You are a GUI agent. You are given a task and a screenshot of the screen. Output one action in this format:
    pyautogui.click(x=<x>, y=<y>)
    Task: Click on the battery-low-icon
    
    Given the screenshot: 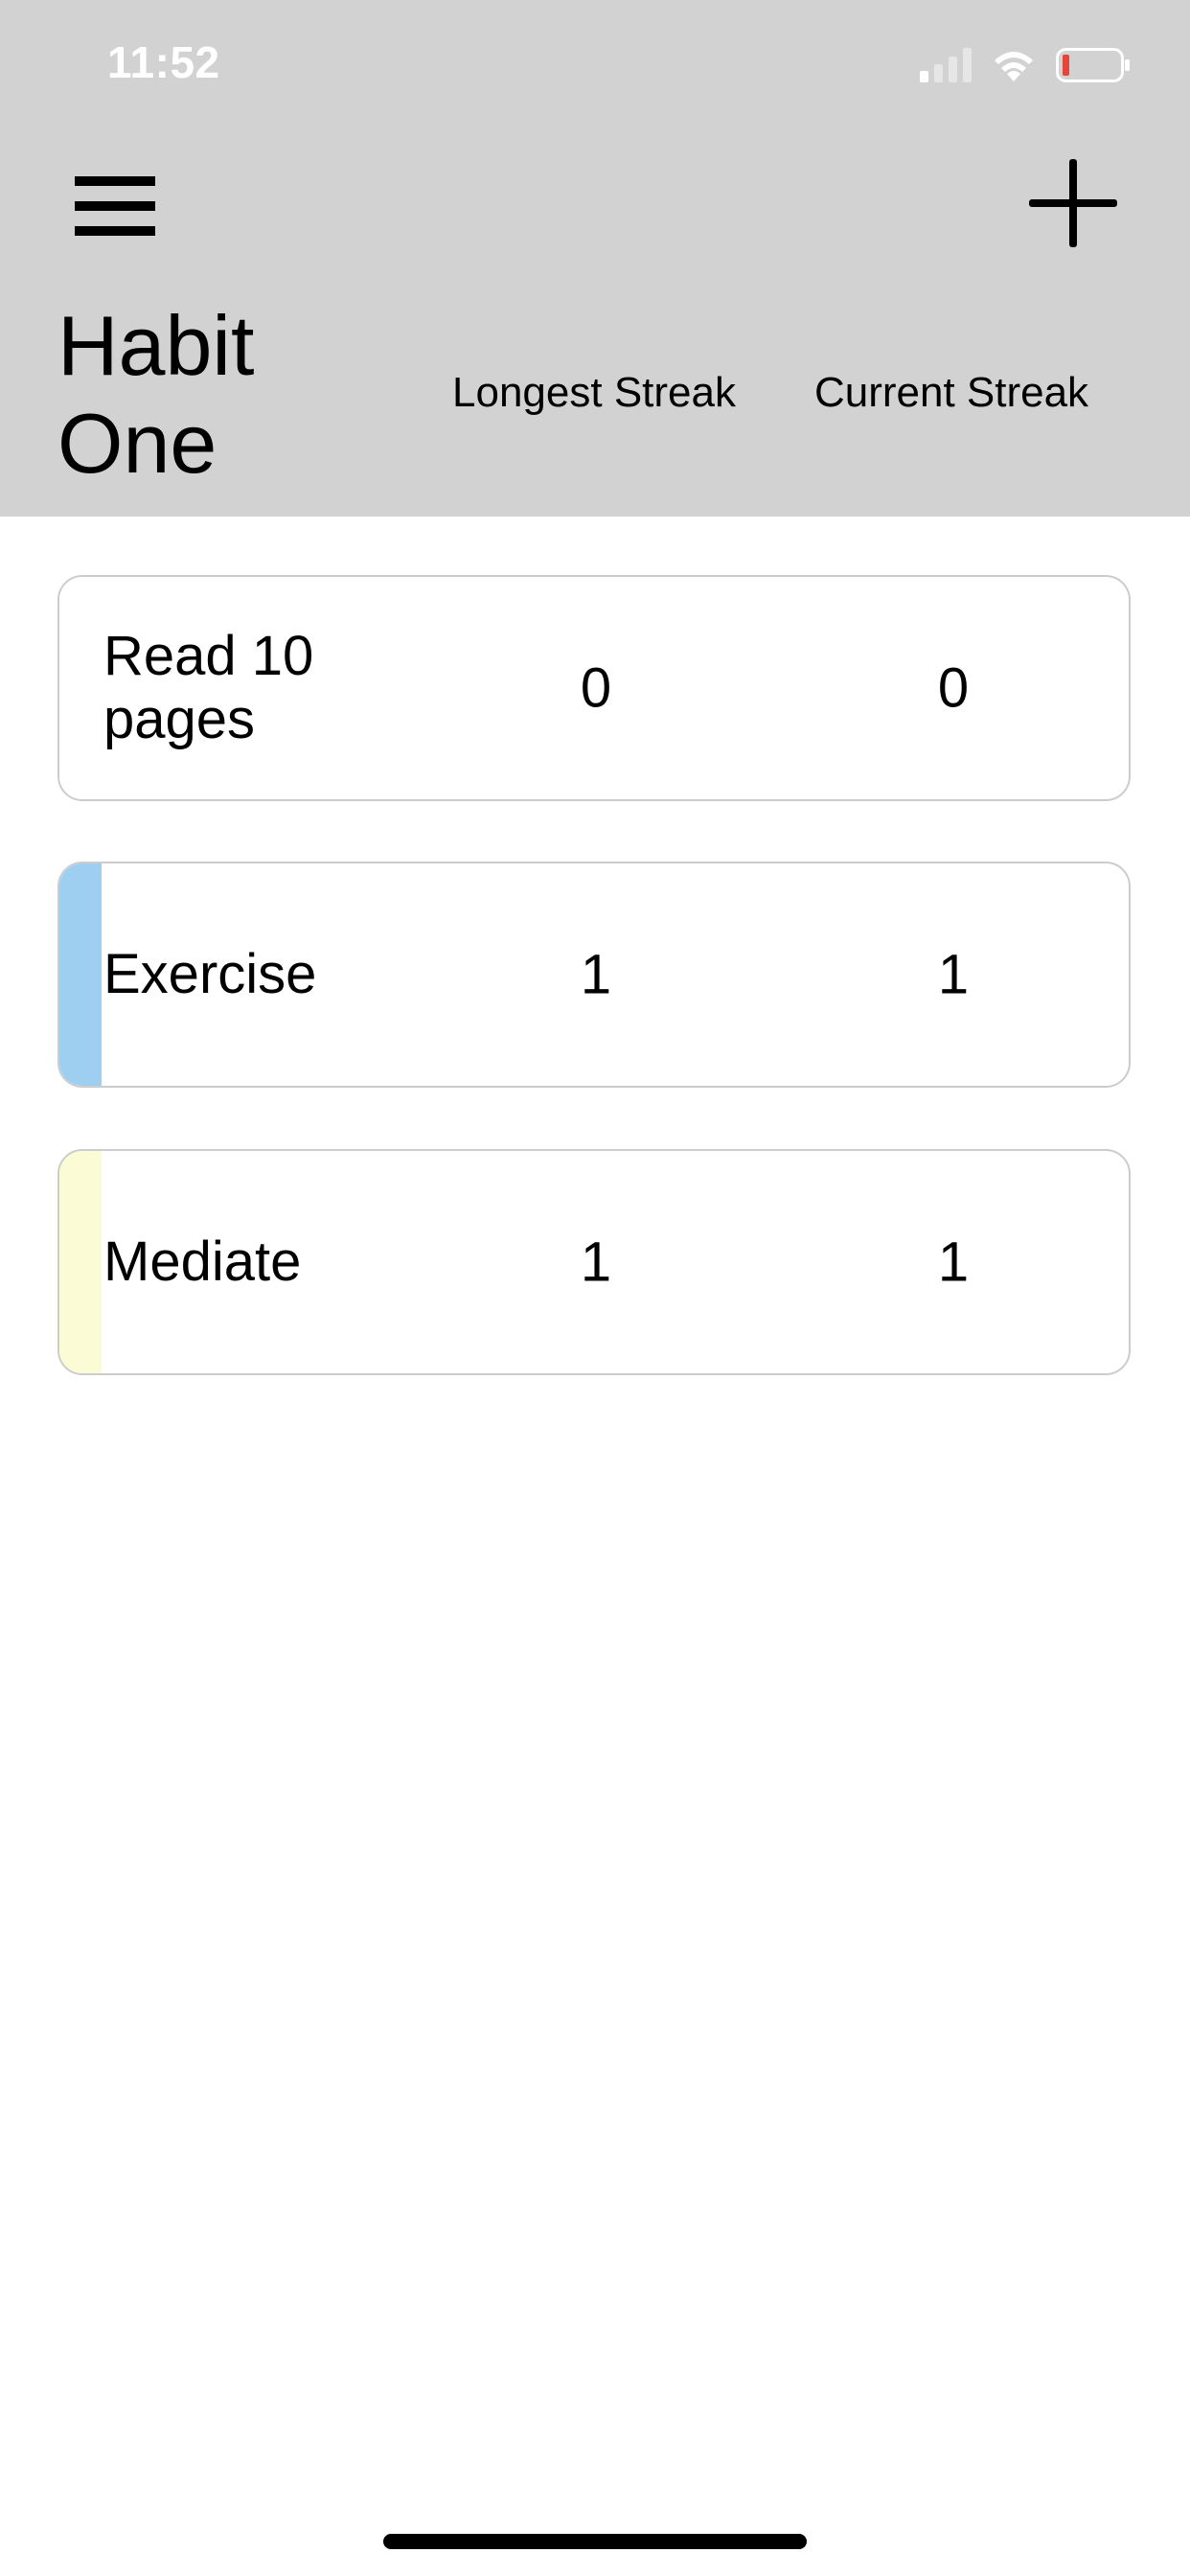 What is the action you would take?
    pyautogui.click(x=1093, y=65)
    